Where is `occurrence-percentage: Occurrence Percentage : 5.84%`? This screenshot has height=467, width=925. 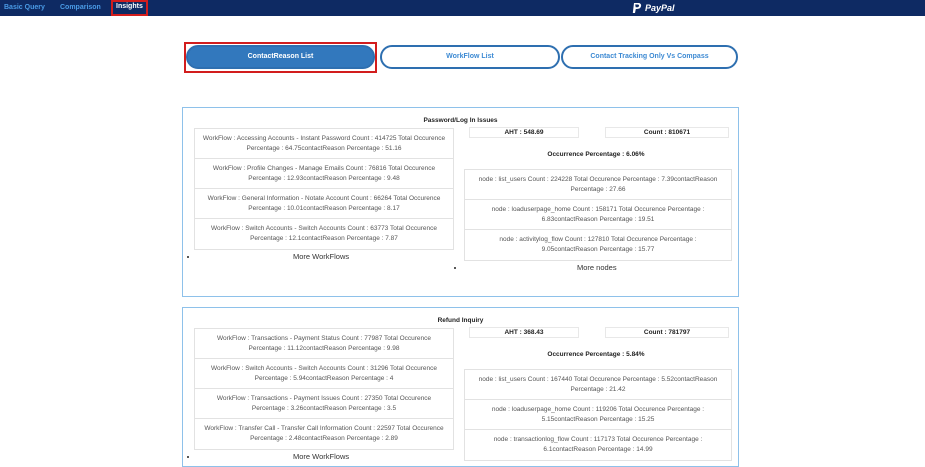 occurrence-percentage: Occurrence Percentage : 5.84% is located at coordinates (596, 354).